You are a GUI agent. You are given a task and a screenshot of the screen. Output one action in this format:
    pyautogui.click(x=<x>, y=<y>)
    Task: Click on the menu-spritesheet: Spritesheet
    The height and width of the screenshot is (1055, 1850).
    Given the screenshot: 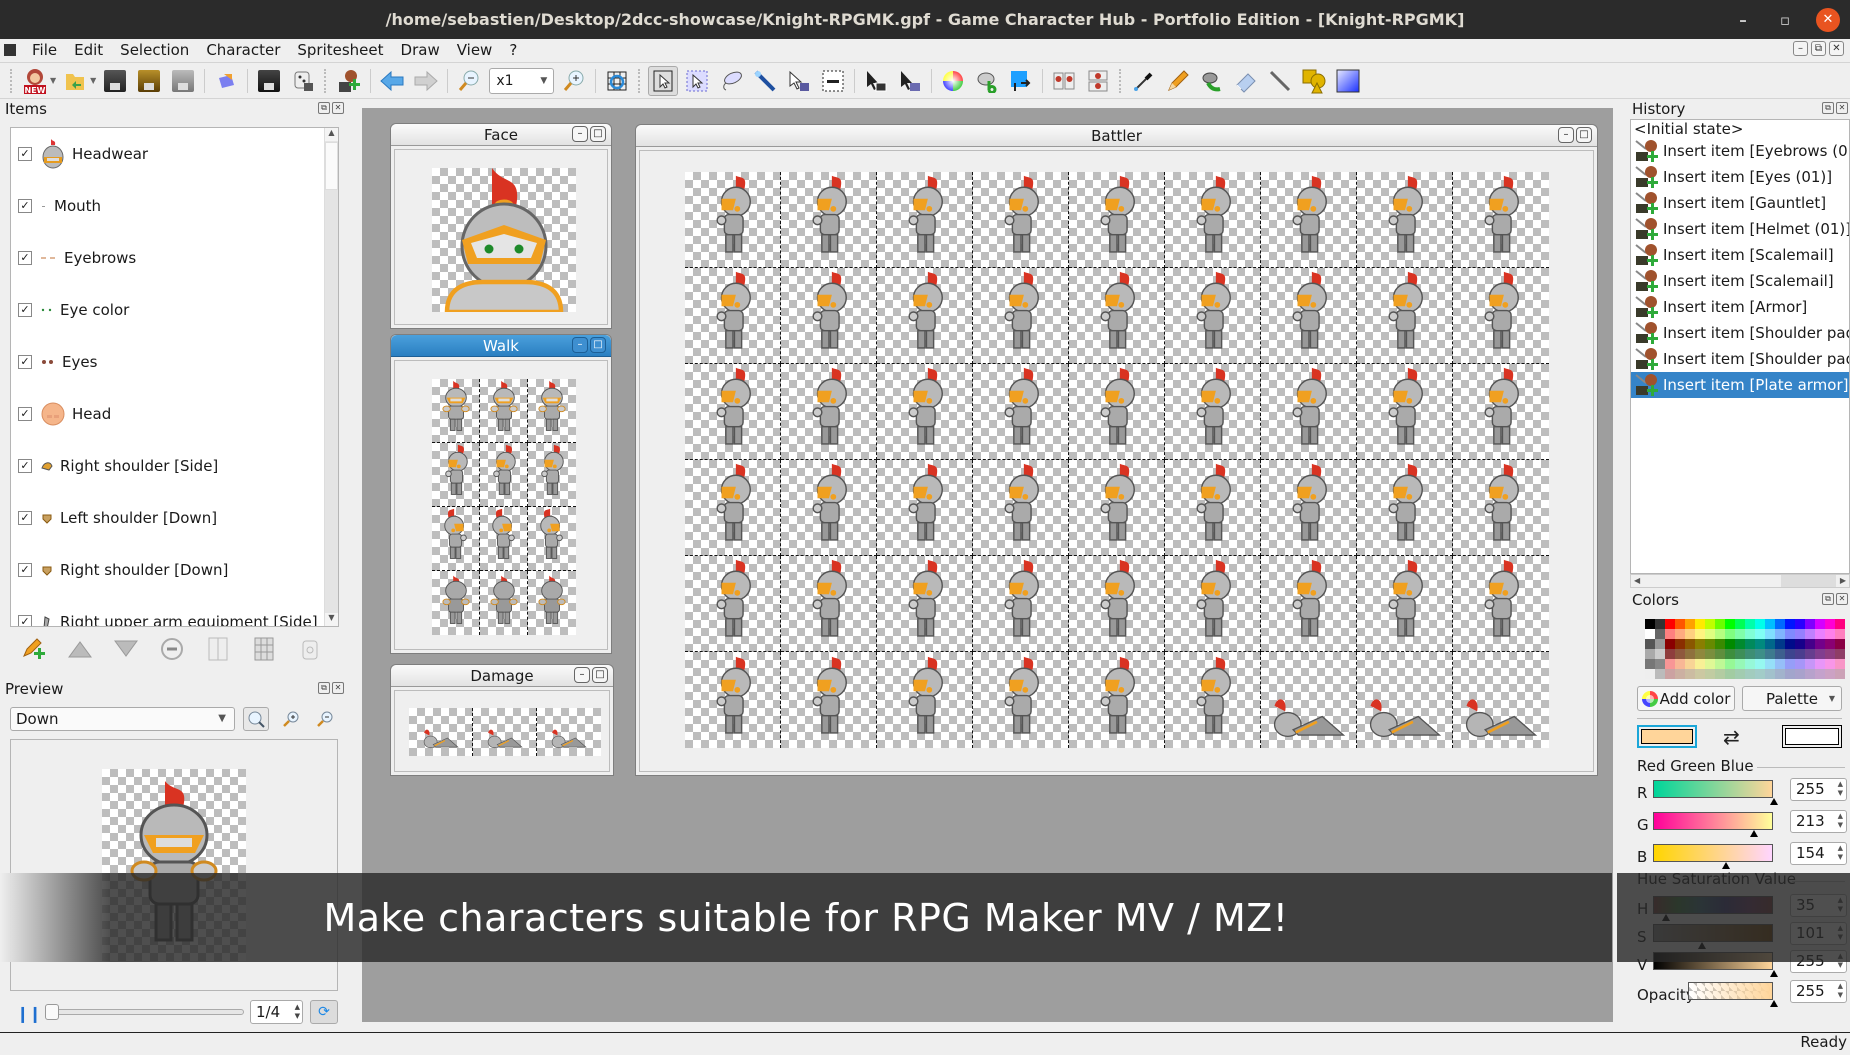 What is the action you would take?
    pyautogui.click(x=340, y=50)
    